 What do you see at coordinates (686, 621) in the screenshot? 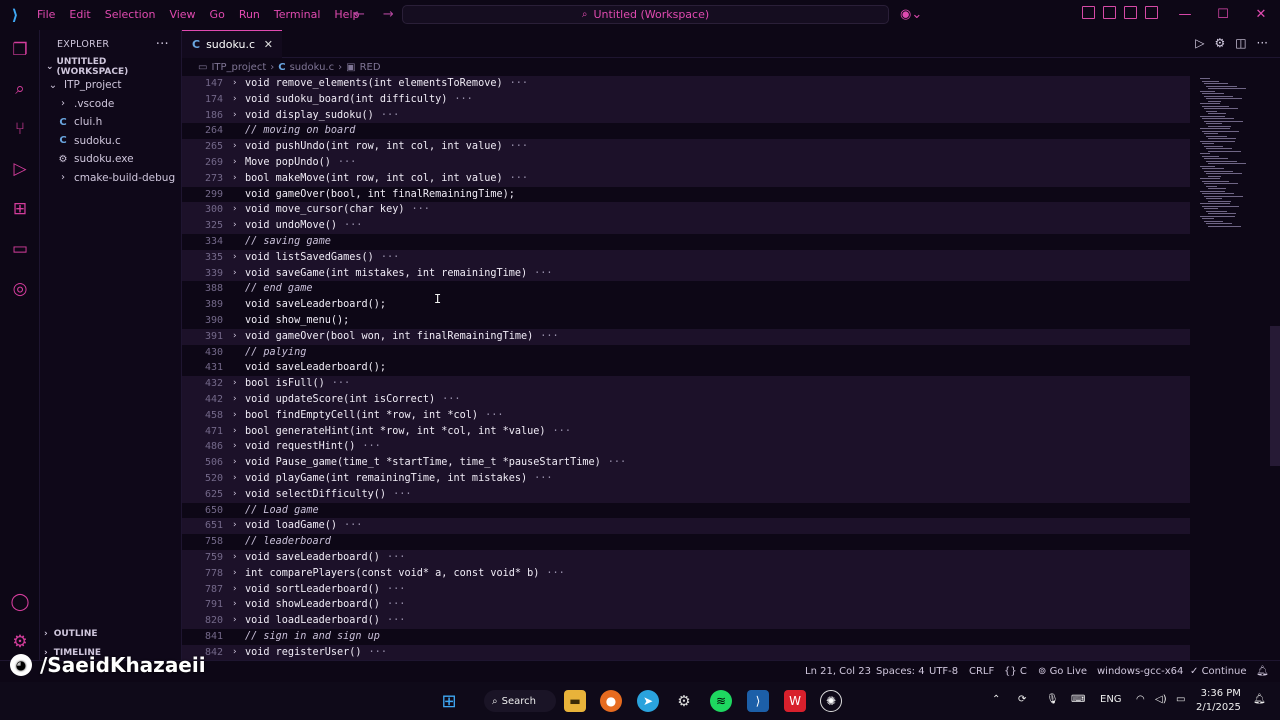
I see `code-line: 820 › void loadLeaderboard() ···` at bounding box center [686, 621].